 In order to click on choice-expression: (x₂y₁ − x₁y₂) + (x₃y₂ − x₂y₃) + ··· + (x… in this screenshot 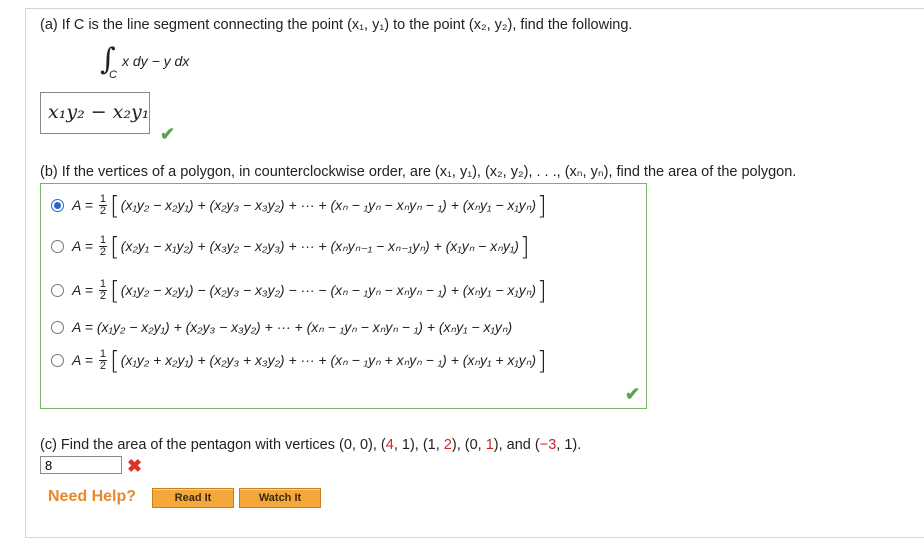, I will do `click(319, 245)`.